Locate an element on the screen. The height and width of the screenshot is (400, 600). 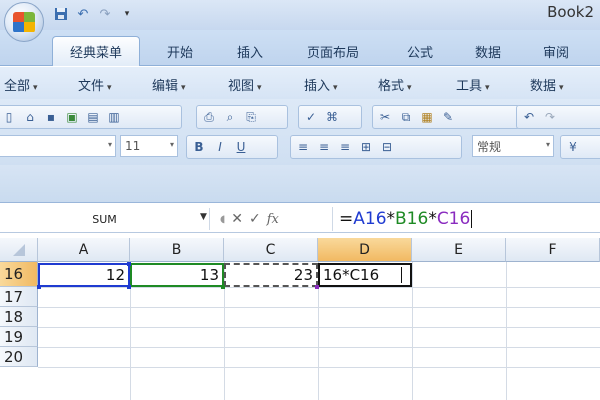
open-folder-icon: ⌂ is located at coordinates (30, 117).